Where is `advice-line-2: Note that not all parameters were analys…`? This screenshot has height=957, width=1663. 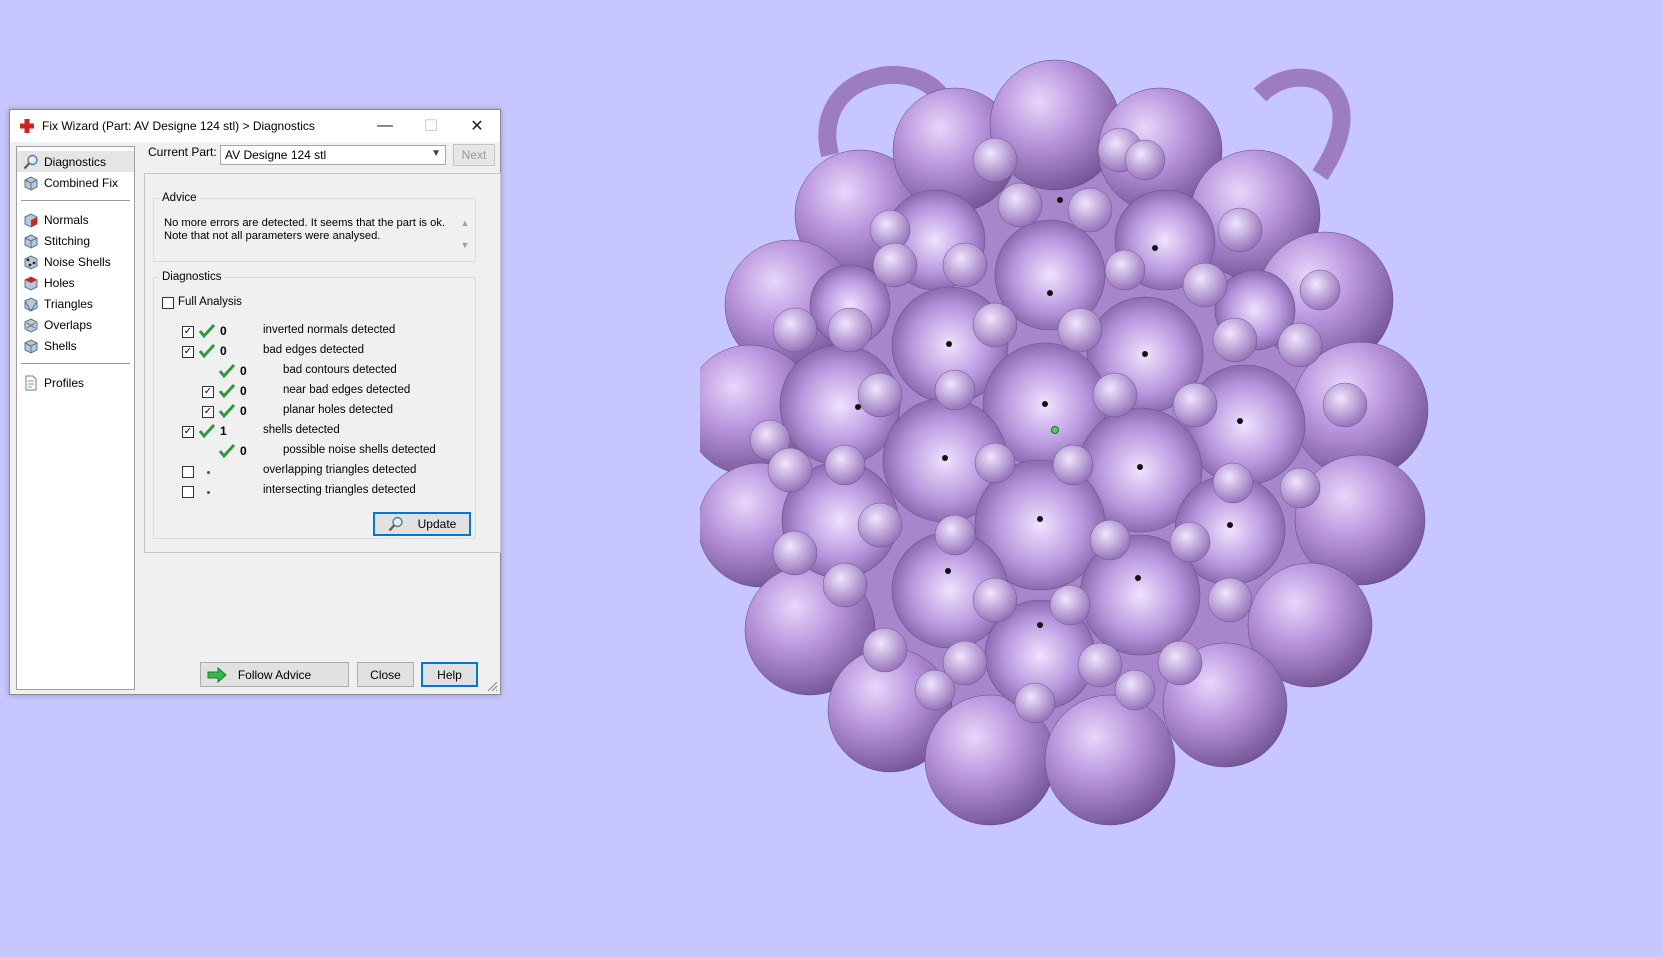 advice-line-2: Note that not all parameters were analys… is located at coordinates (272, 236).